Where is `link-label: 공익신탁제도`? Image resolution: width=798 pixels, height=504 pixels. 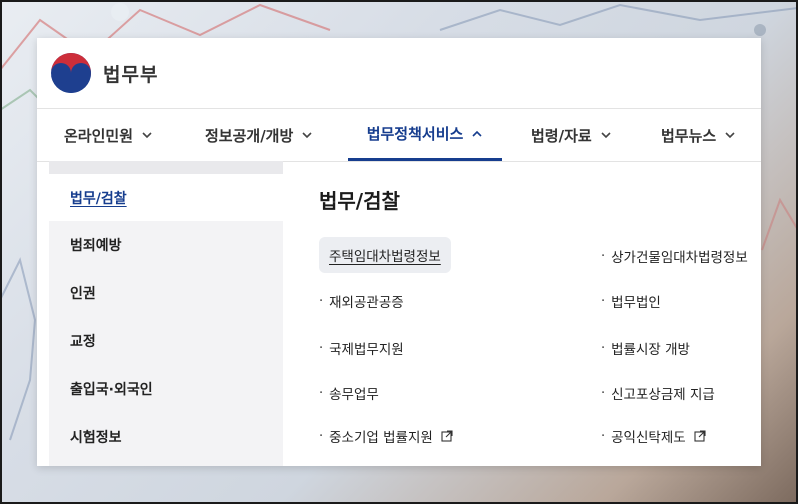 link-label: 공익신탁제도 is located at coordinates (648, 438).